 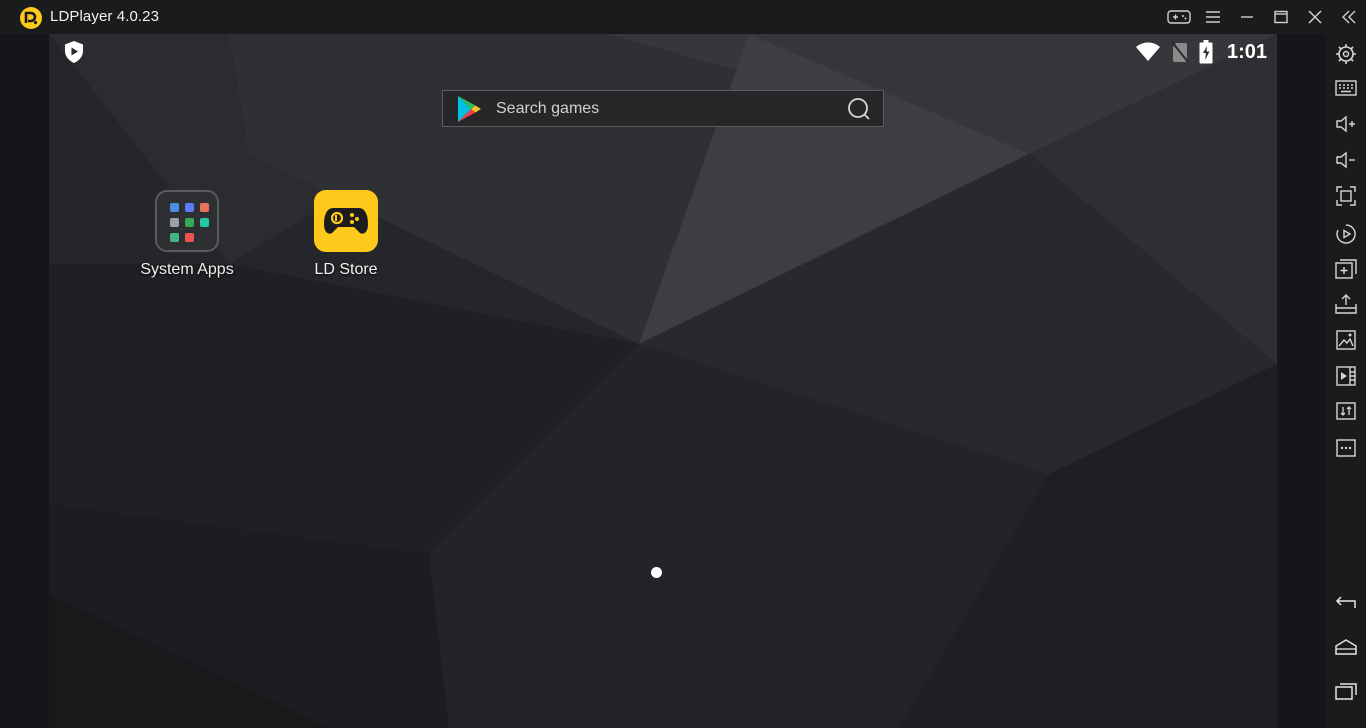 I want to click on sync-button, so click(x=1346, y=411).